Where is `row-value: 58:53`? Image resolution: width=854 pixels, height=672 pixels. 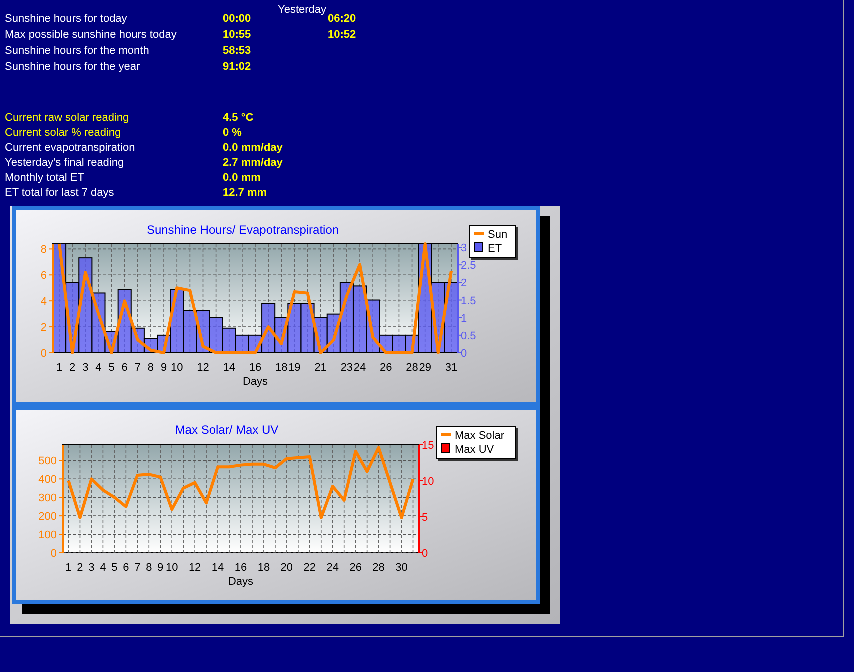
row-value: 58:53 is located at coordinates (237, 51).